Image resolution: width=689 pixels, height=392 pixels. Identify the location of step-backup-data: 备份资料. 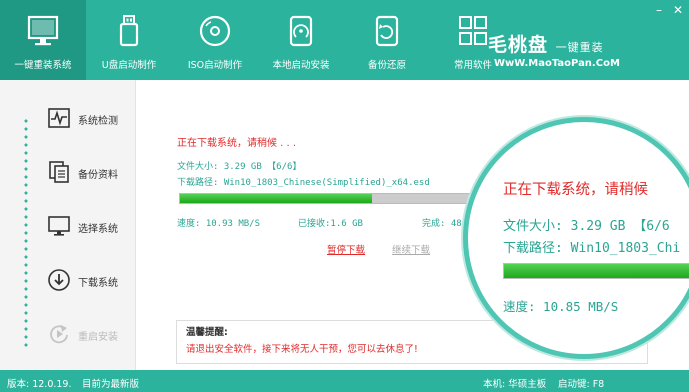
(90, 172).